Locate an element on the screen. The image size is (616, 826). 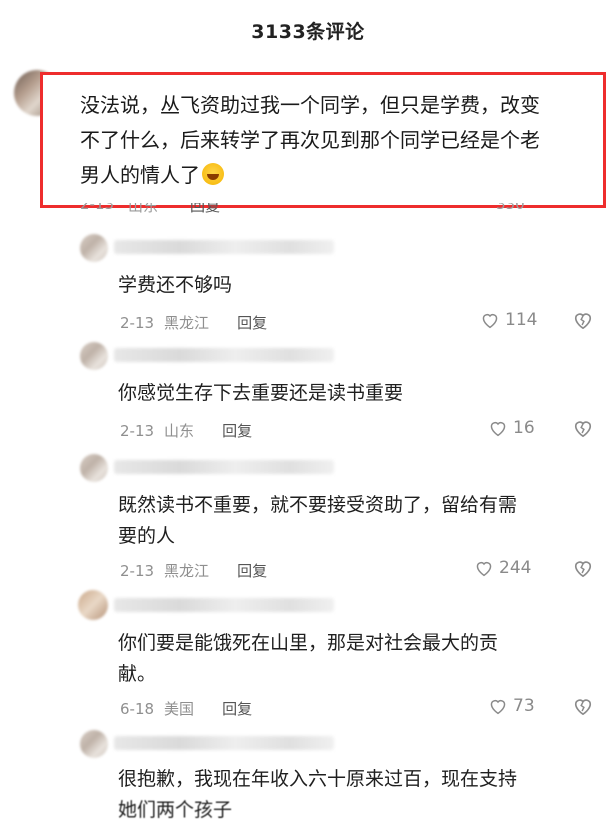
reply-text: 你感觉生存下去重要还是读书重要 is located at coordinates (261, 393).